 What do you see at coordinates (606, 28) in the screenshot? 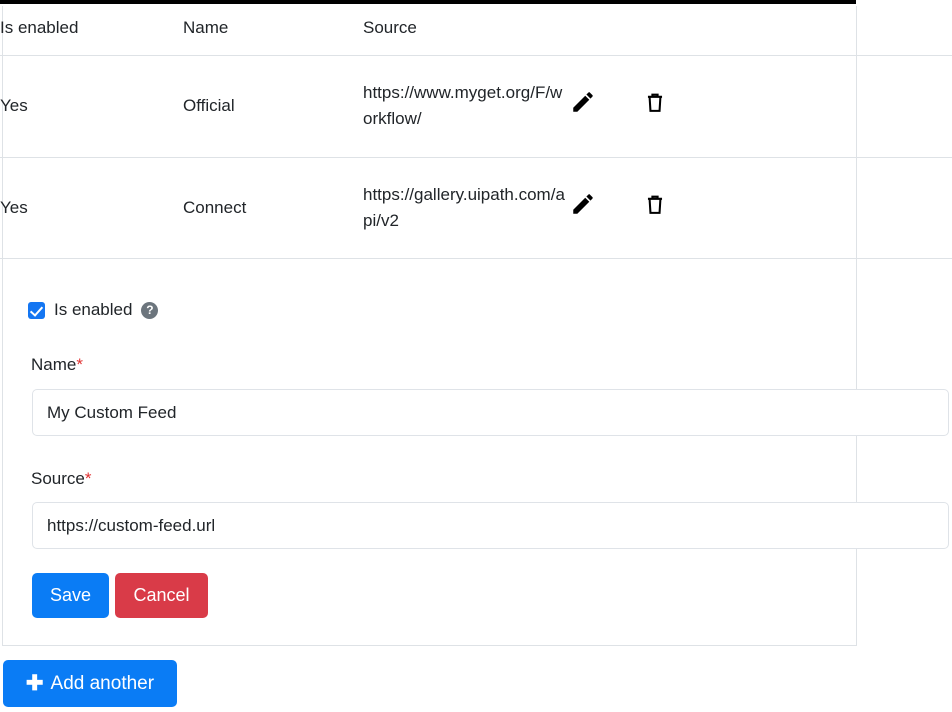
I see `column-header-edit` at bounding box center [606, 28].